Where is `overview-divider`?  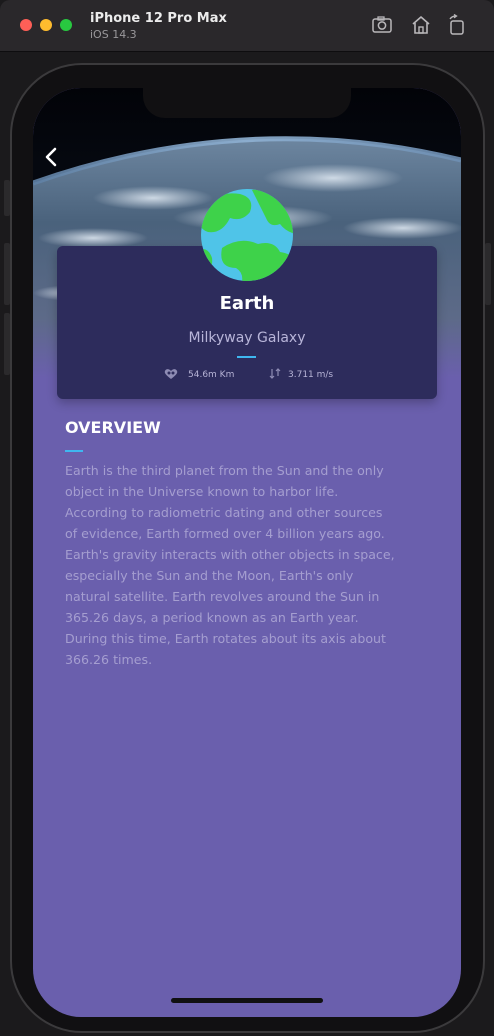 overview-divider is located at coordinates (74, 451).